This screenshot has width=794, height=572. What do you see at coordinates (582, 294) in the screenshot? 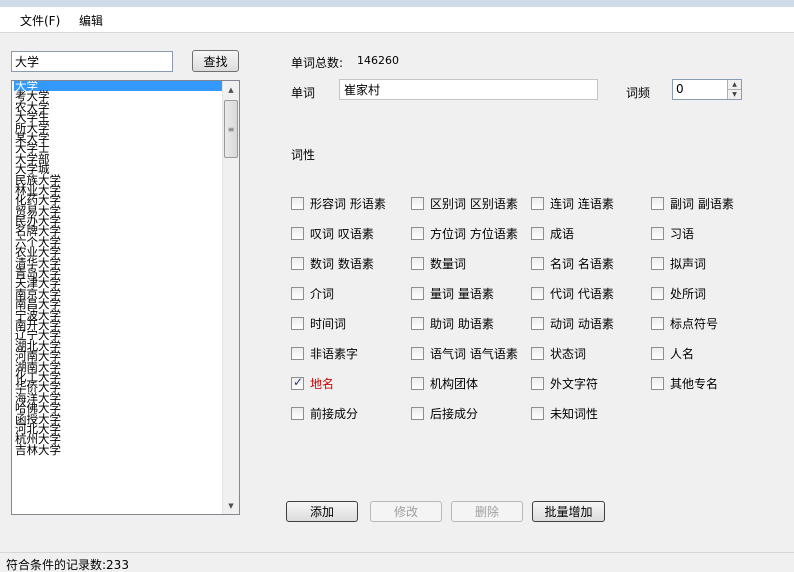
I see `pos-checkbox-label: 代词 代语素` at bounding box center [582, 294].